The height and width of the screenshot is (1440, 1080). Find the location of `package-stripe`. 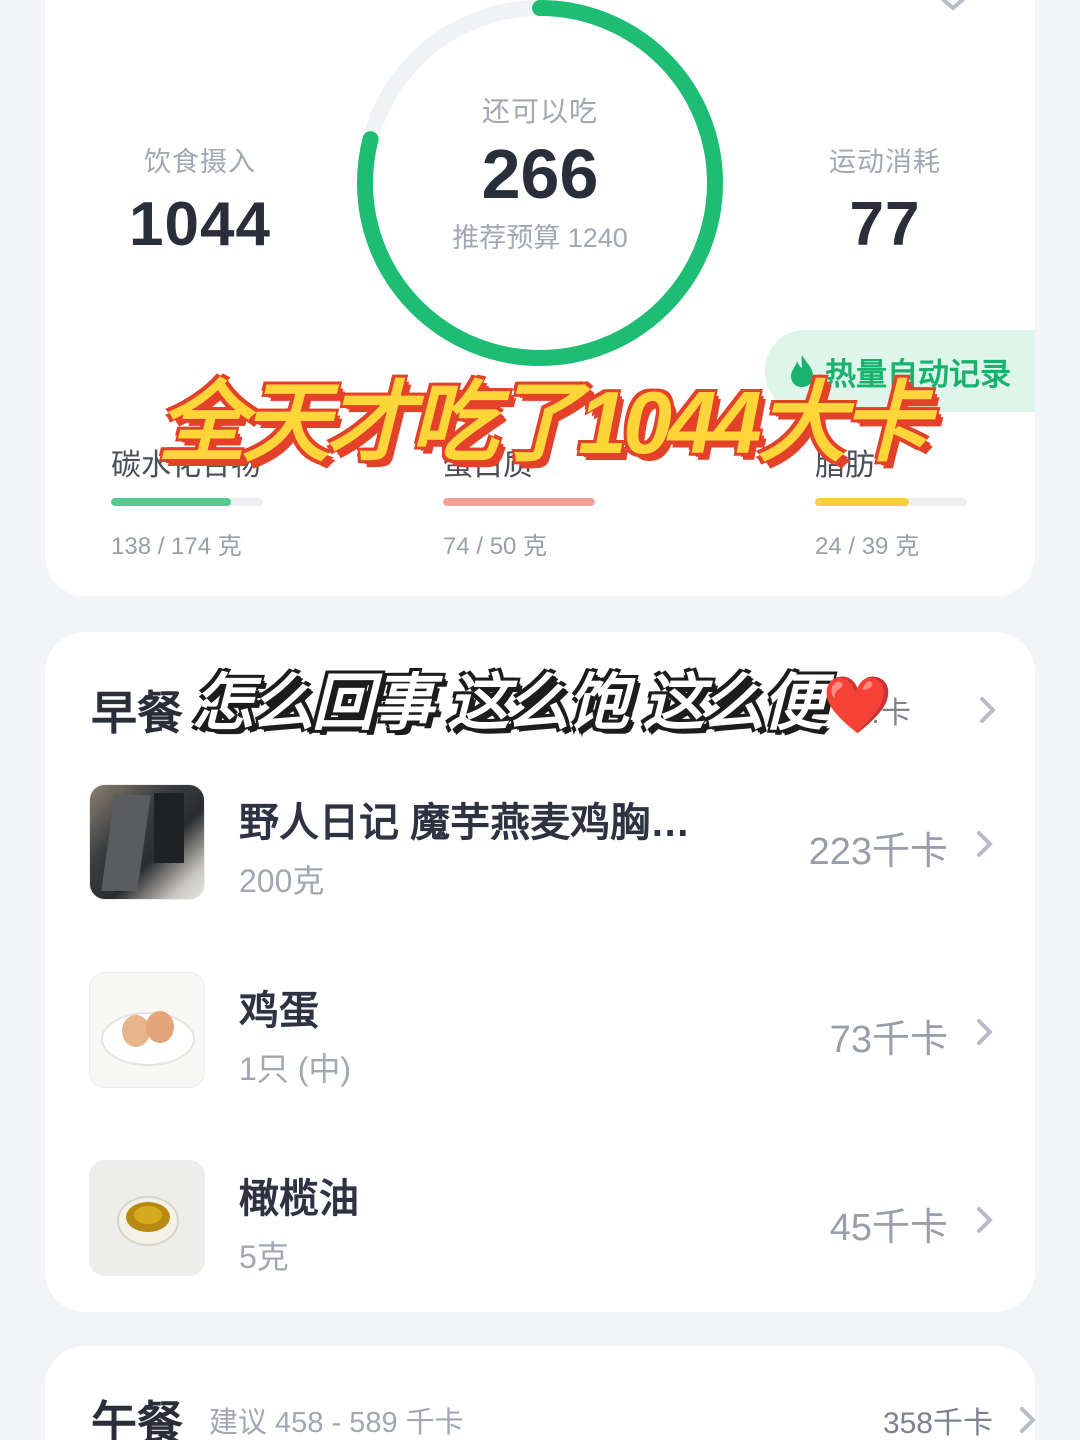

package-stripe is located at coordinates (126, 843).